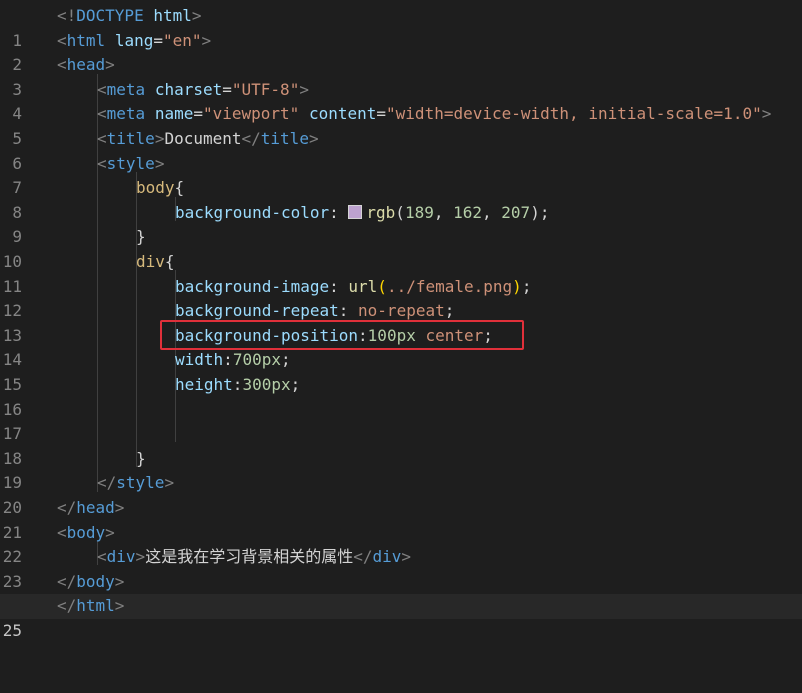  What do you see at coordinates (12, 630) in the screenshot?
I see `line-number: 25` at bounding box center [12, 630].